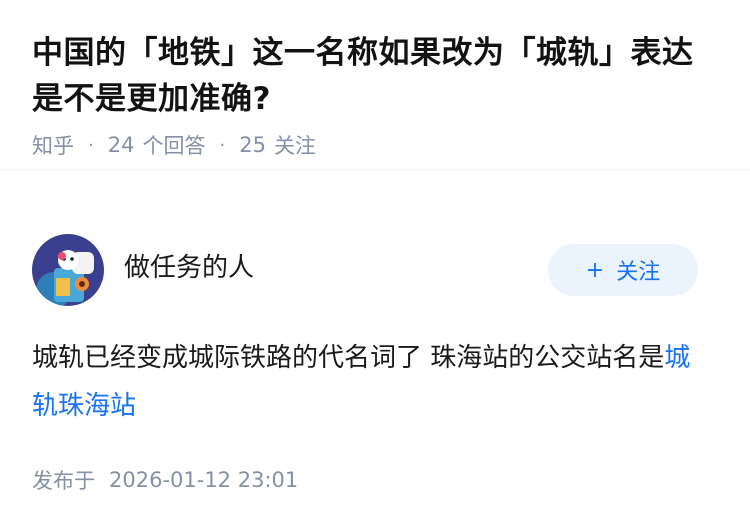 The height and width of the screenshot is (532, 750). Describe the element at coordinates (295, 145) in the screenshot. I see `followers-label: 关注` at that location.